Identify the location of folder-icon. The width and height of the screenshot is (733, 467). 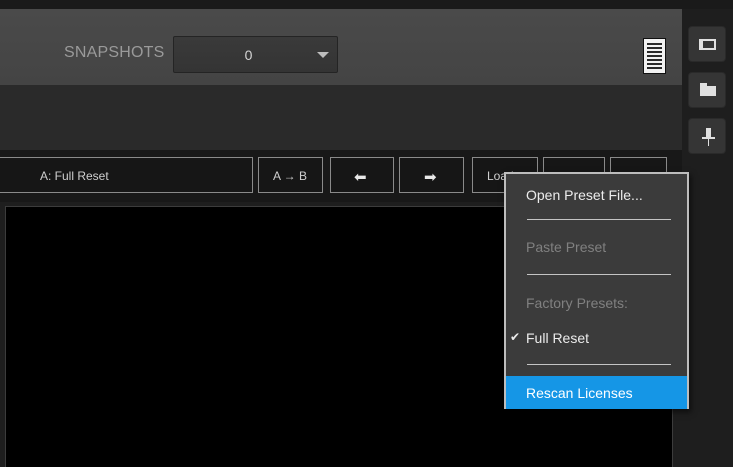
(708, 89).